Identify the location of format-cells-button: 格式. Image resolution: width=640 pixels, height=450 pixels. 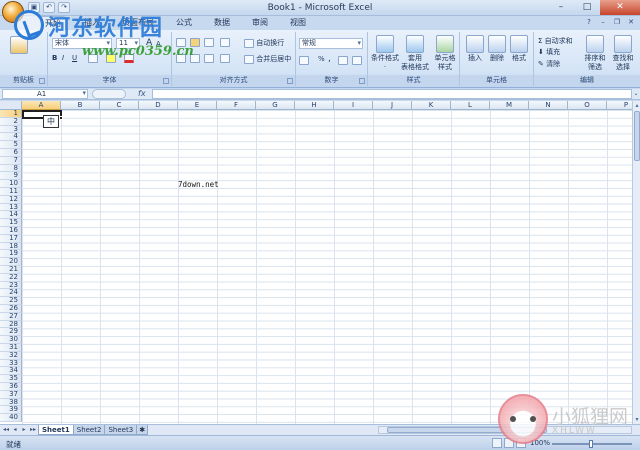
(519, 49).